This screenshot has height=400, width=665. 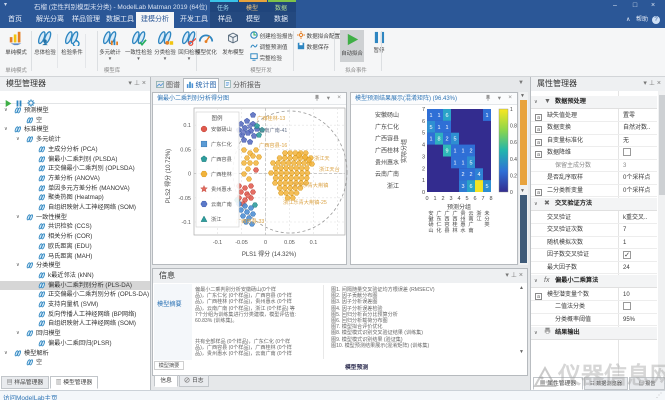 I want to click on svg-text: 浙江天台, so click(x=329, y=169).